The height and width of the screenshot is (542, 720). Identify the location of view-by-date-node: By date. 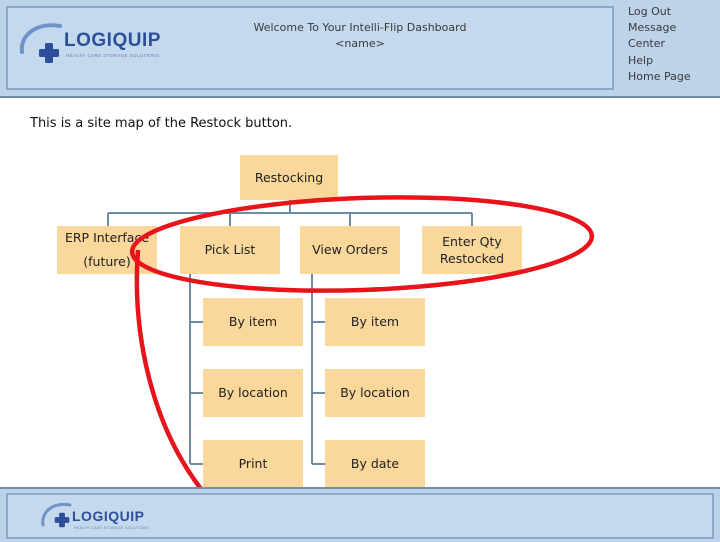
(375, 464).